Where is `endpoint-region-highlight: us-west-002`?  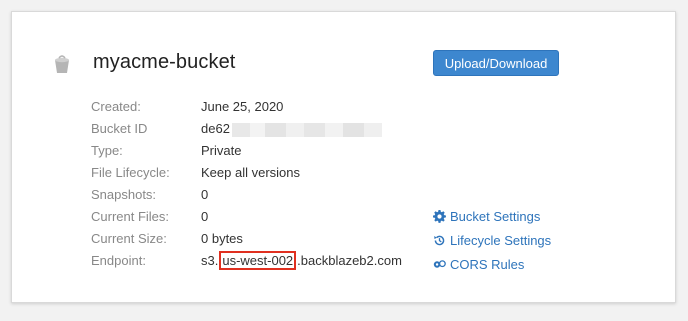 endpoint-region-highlight: us-west-002 is located at coordinates (258, 260).